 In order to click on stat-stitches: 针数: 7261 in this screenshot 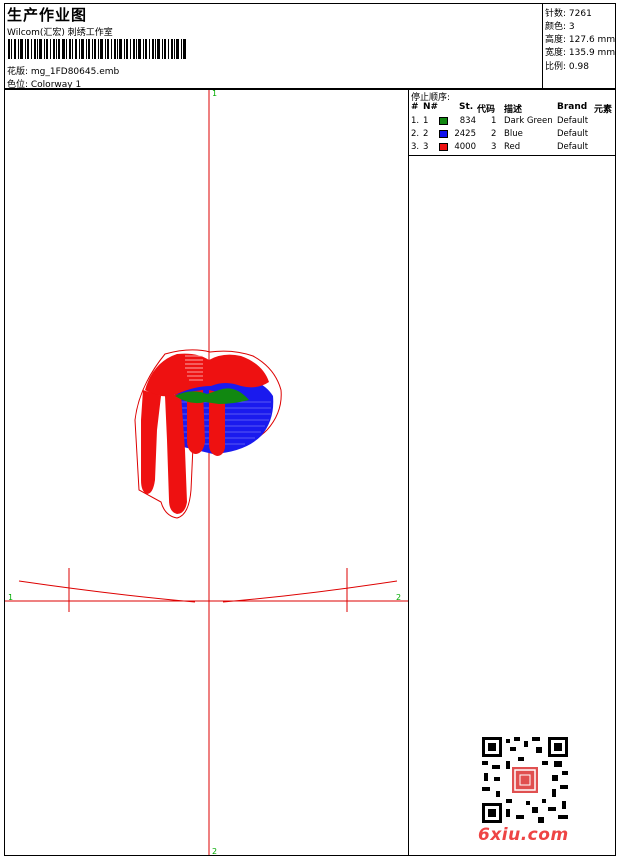, I will do `click(568, 14)`.